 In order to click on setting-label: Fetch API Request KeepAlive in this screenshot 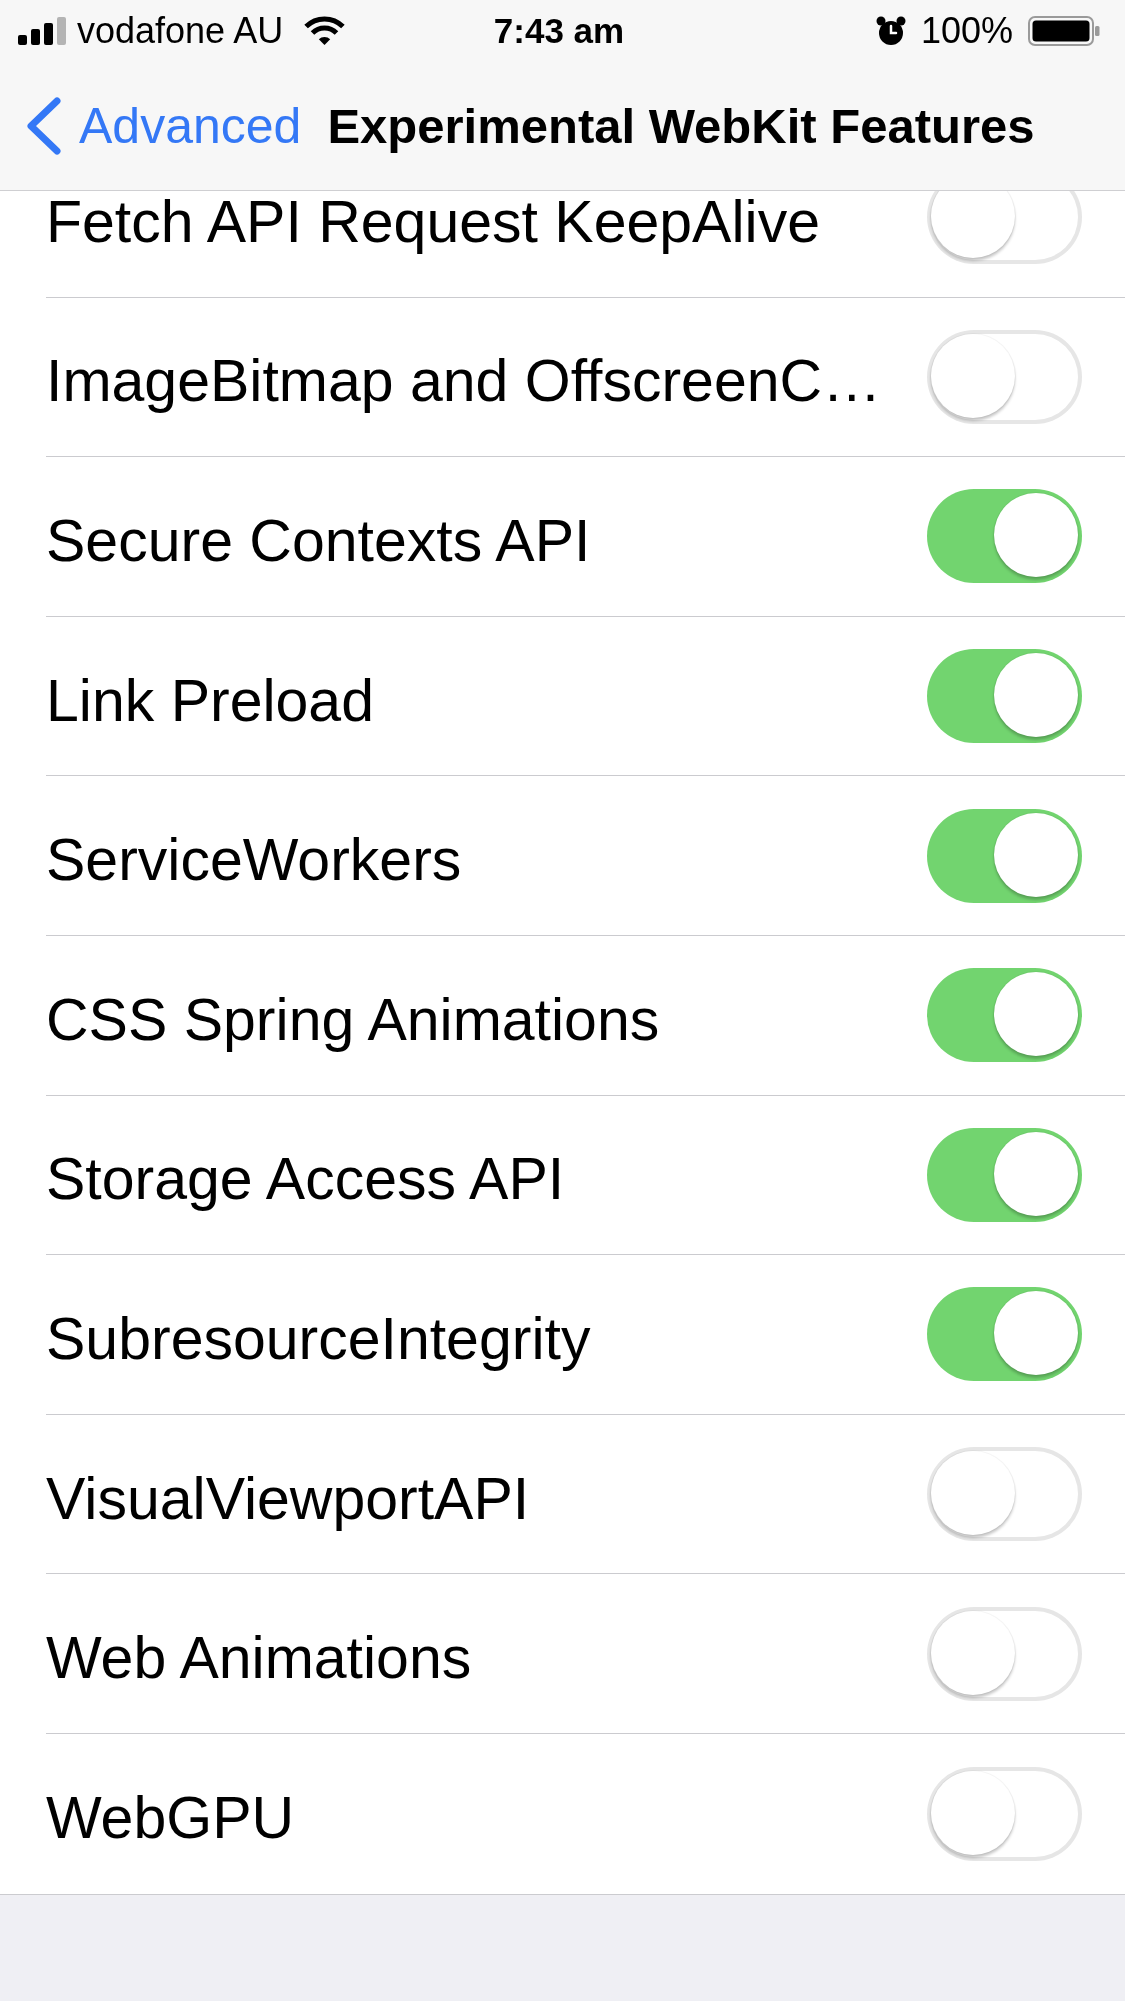, I will do `click(433, 222)`.